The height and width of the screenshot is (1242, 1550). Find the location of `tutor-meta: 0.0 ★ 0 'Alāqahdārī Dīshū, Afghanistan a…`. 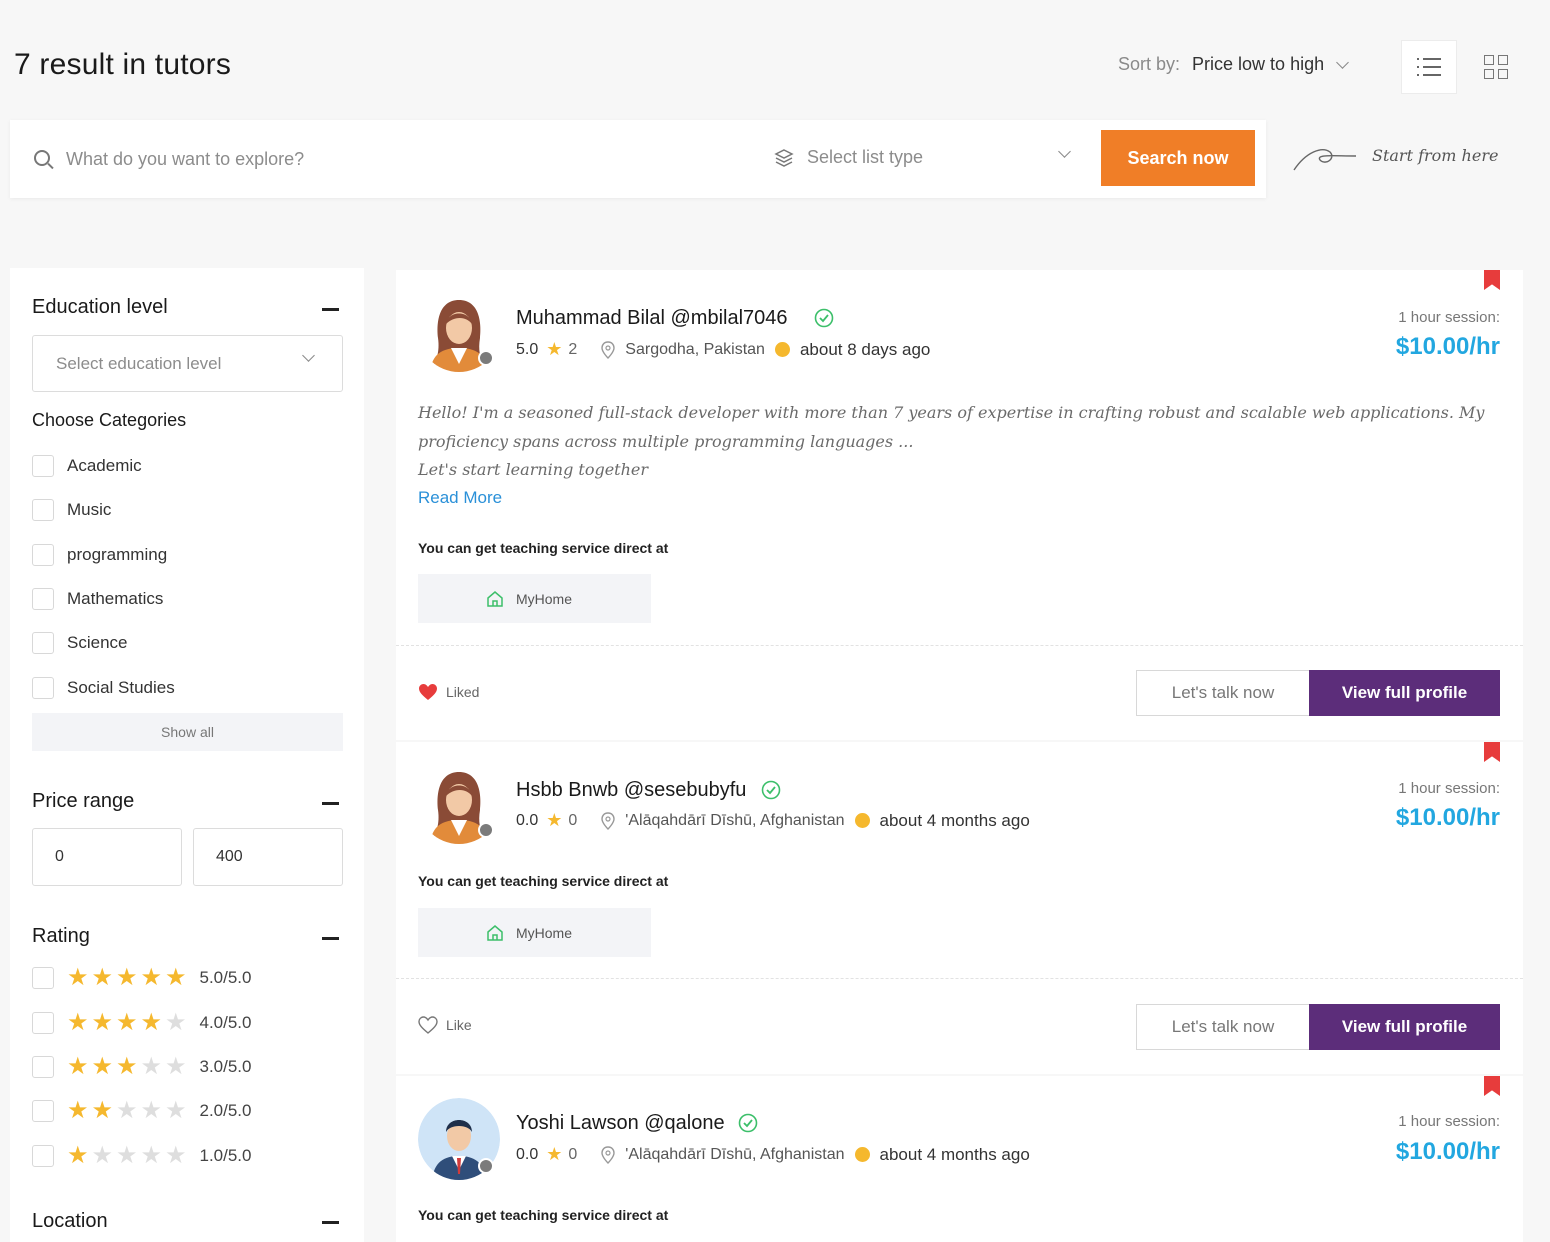

tutor-meta: 0.0 ★ 0 'Alāqahdārī Dīshū, Afghanistan a… is located at coordinates (773, 820).